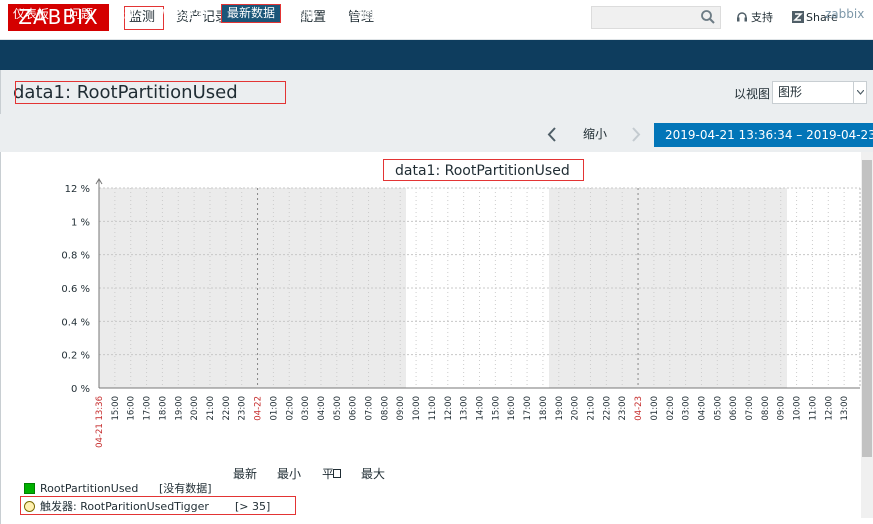  What do you see at coordinates (245, 474) in the screenshot?
I see `stat-header-last: 最新` at bounding box center [245, 474].